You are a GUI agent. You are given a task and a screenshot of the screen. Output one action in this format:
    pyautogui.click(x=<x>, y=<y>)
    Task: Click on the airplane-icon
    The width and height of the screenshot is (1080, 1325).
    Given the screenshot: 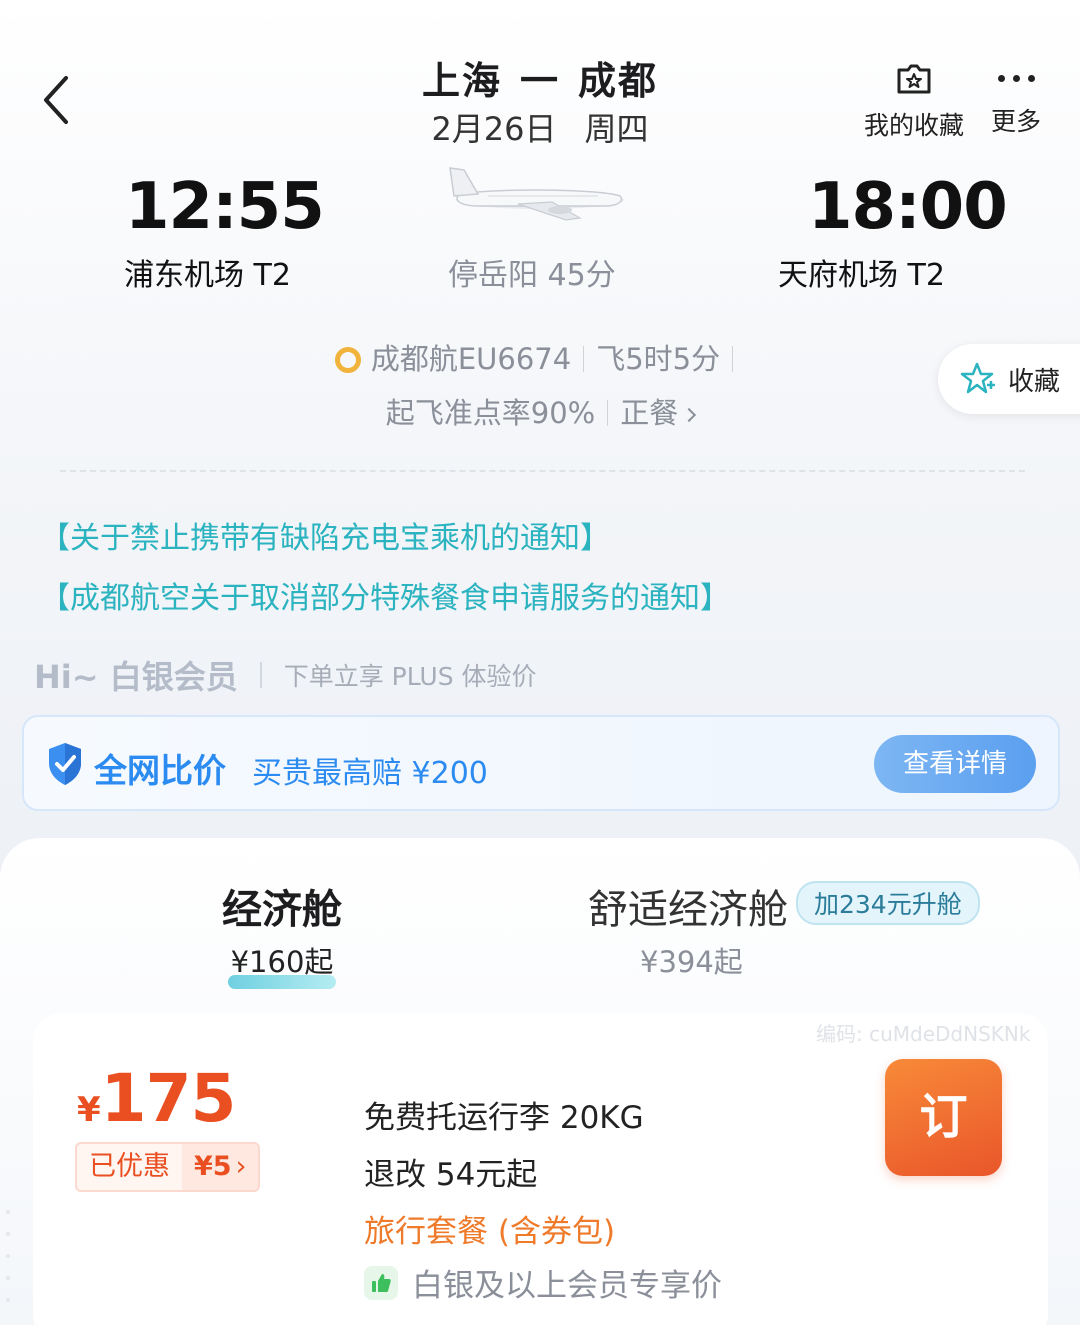 What is the action you would take?
    pyautogui.click(x=536, y=194)
    